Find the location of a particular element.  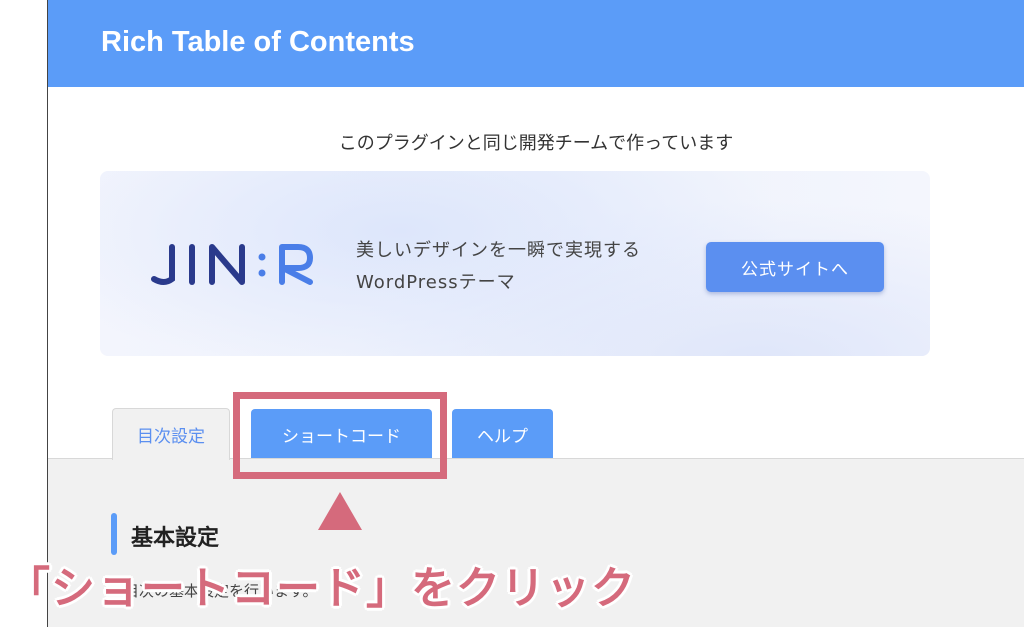

page-title: Rich Table of Contents is located at coordinates (258, 42).